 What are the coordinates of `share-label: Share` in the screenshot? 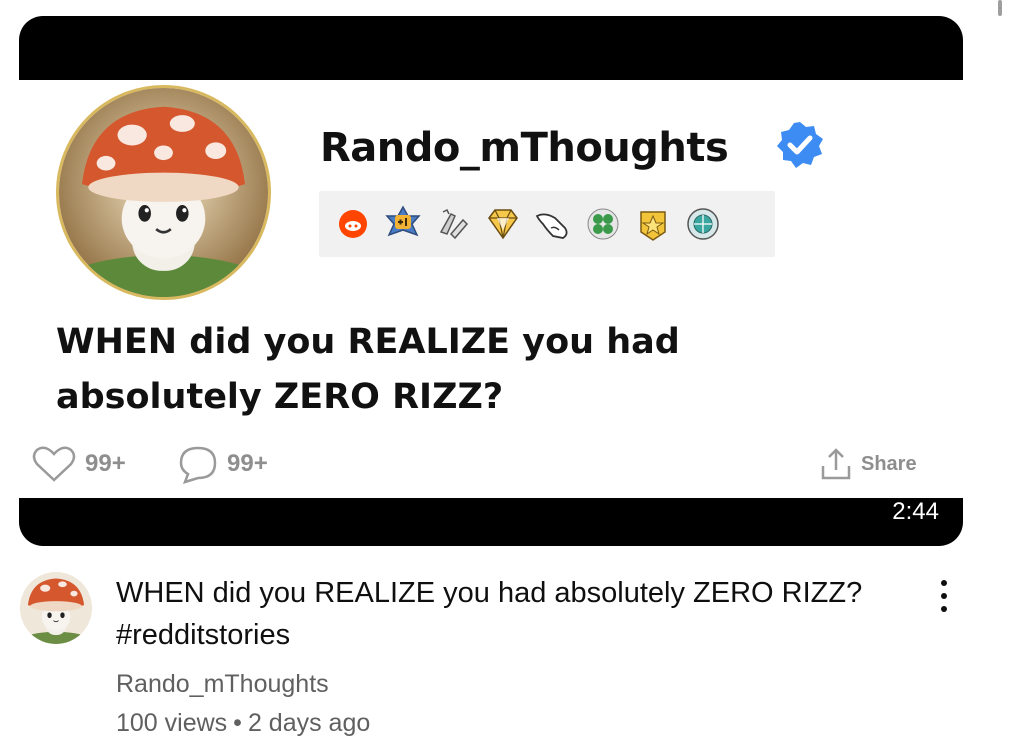 It's located at (889, 463).